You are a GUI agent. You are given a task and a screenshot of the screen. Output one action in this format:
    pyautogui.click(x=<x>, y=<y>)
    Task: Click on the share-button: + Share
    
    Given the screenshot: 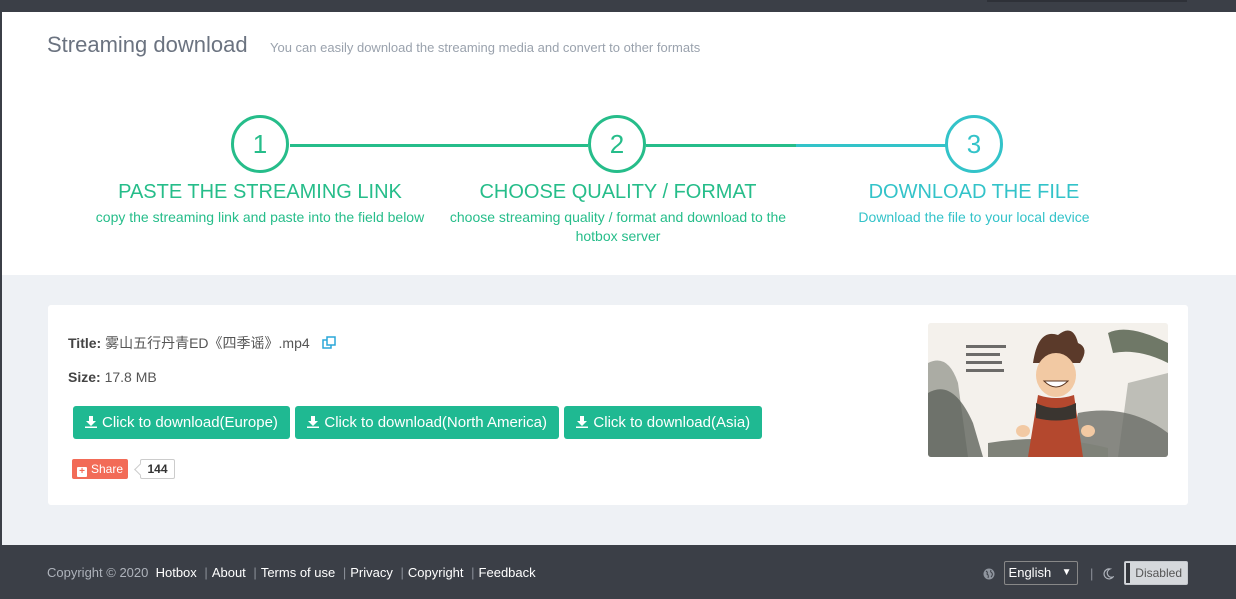 What is the action you would take?
    pyautogui.click(x=100, y=469)
    